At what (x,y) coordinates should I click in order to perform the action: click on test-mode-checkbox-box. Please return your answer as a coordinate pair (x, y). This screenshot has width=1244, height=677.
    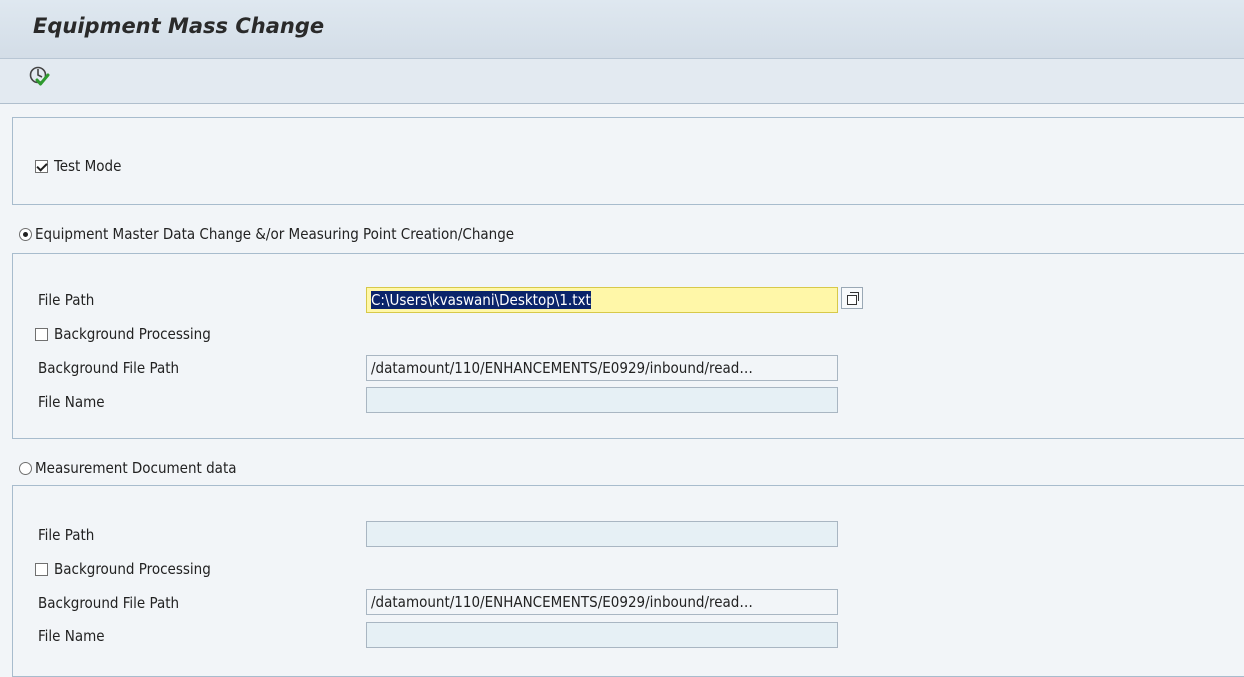
    Looking at the image, I should click on (41, 166).